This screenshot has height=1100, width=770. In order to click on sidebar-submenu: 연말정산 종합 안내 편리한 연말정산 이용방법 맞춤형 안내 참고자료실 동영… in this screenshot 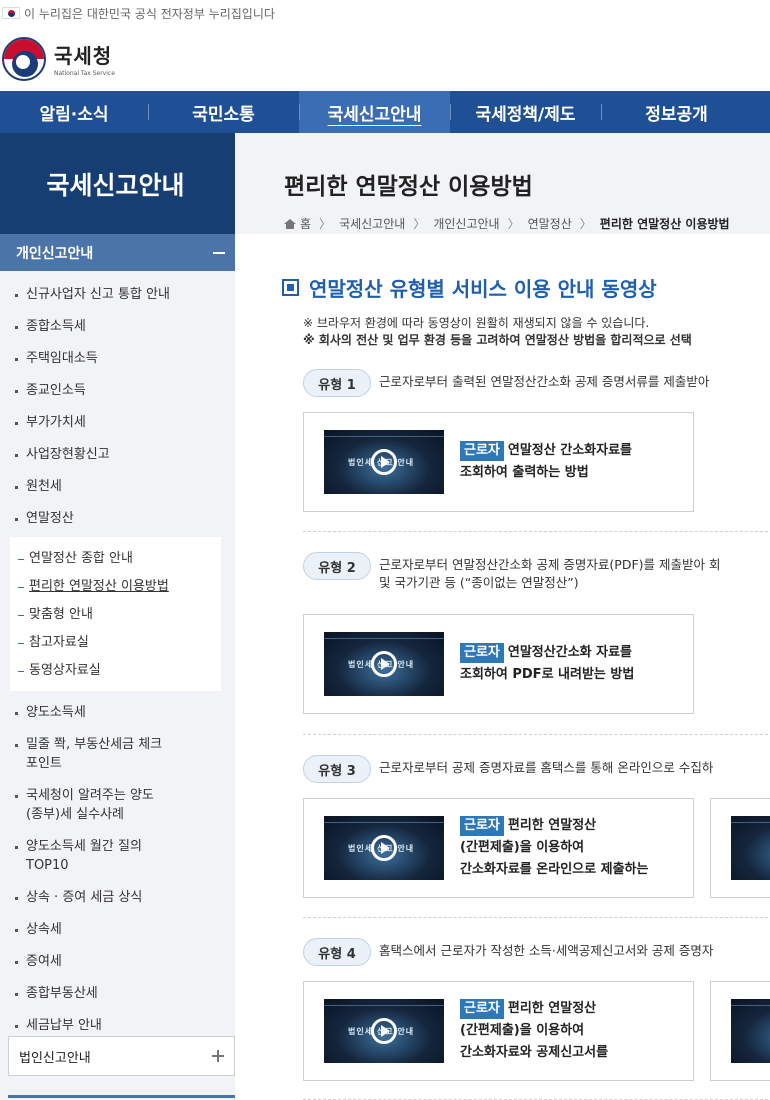, I will do `click(115, 614)`.